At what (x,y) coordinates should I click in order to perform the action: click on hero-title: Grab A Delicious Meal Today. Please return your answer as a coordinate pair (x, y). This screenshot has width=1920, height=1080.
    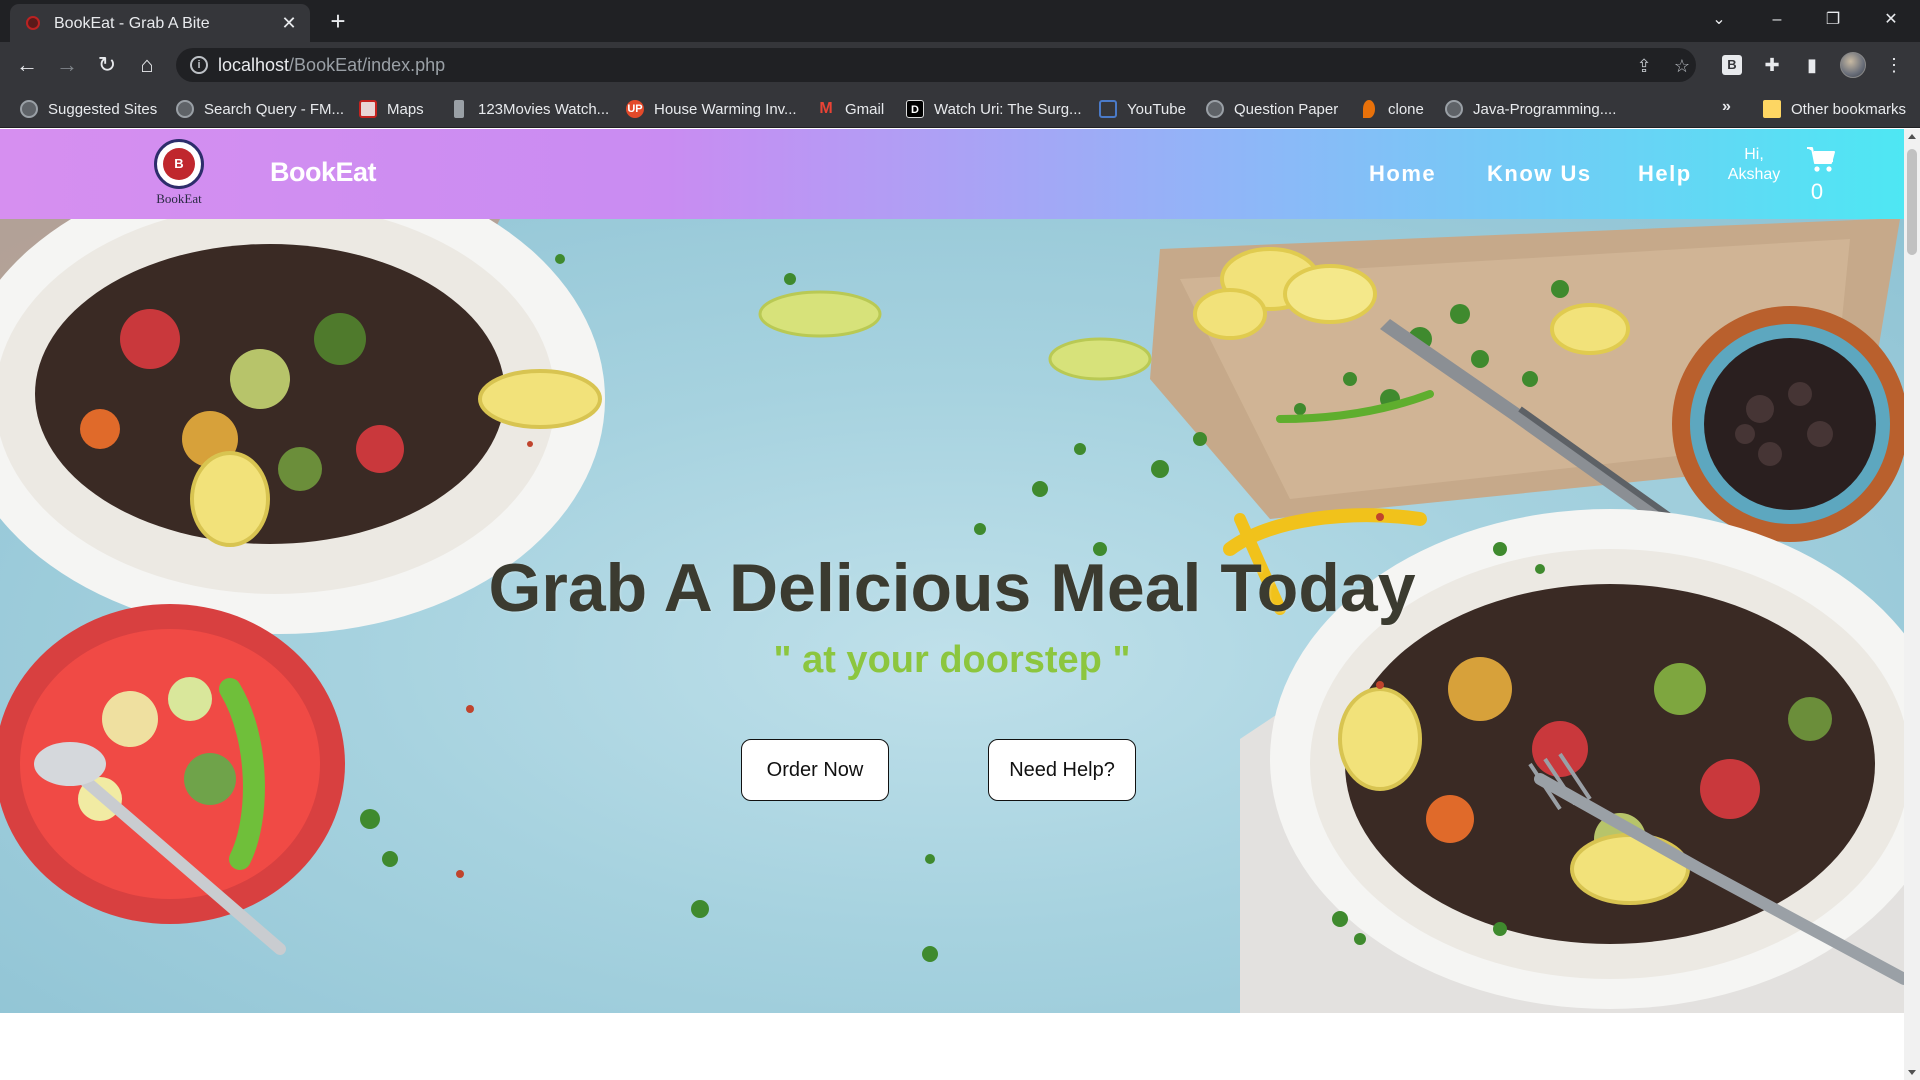
    Looking at the image, I should click on (952, 588).